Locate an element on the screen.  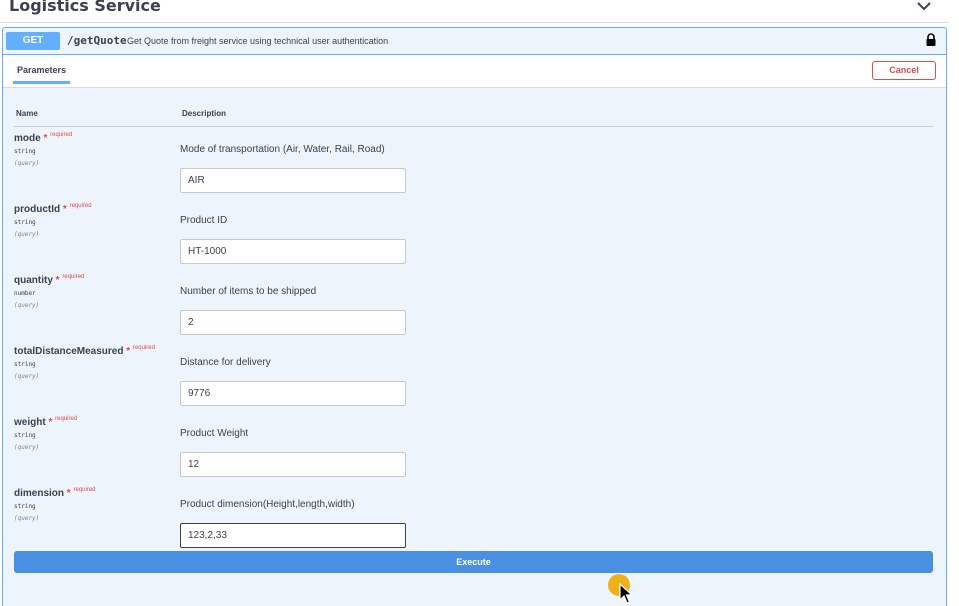
param-name: totalDistanceMeasured * required is located at coordinates (84, 351).